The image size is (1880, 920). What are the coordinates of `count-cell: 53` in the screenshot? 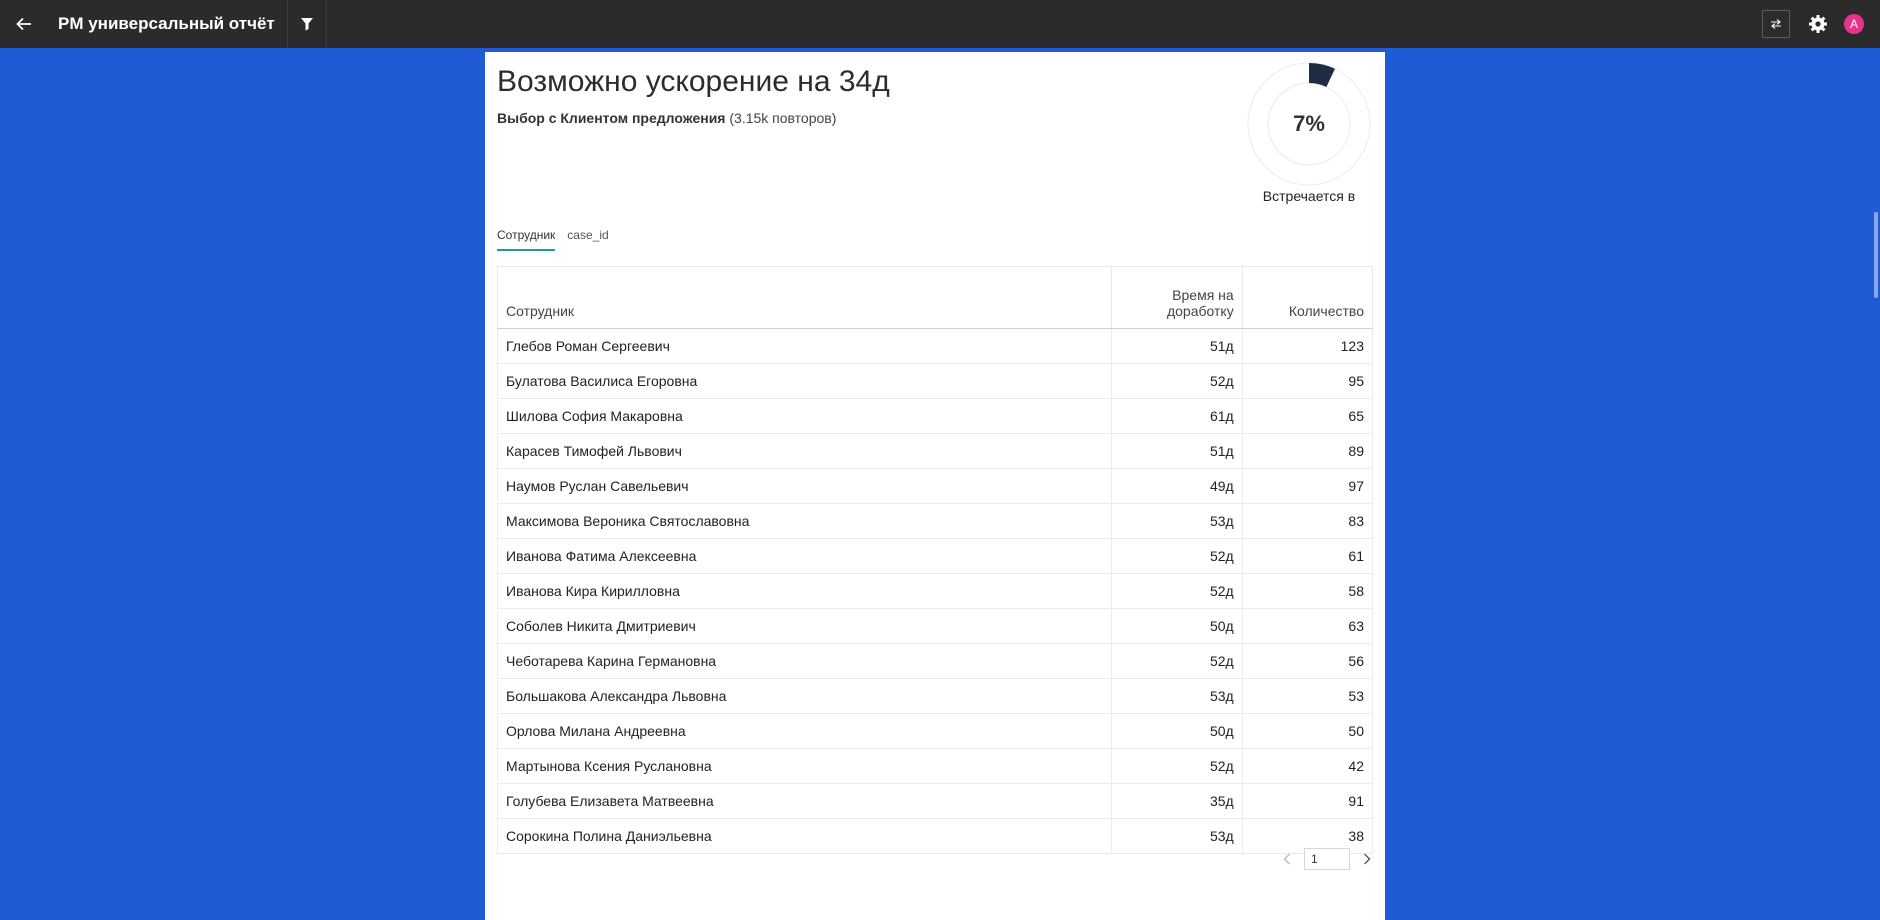 It's located at (1307, 696).